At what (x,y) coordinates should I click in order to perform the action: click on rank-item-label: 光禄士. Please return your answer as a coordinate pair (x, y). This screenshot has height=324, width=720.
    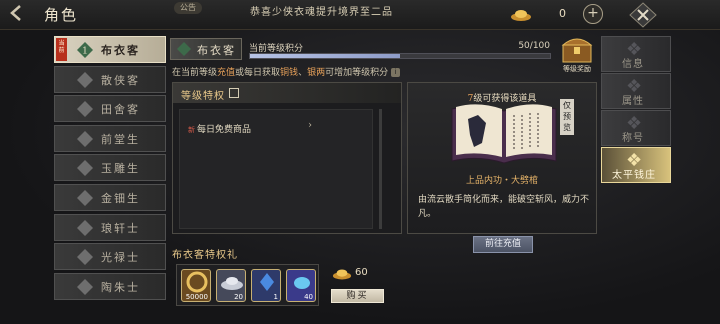
    Looking at the image, I should click on (120, 258).